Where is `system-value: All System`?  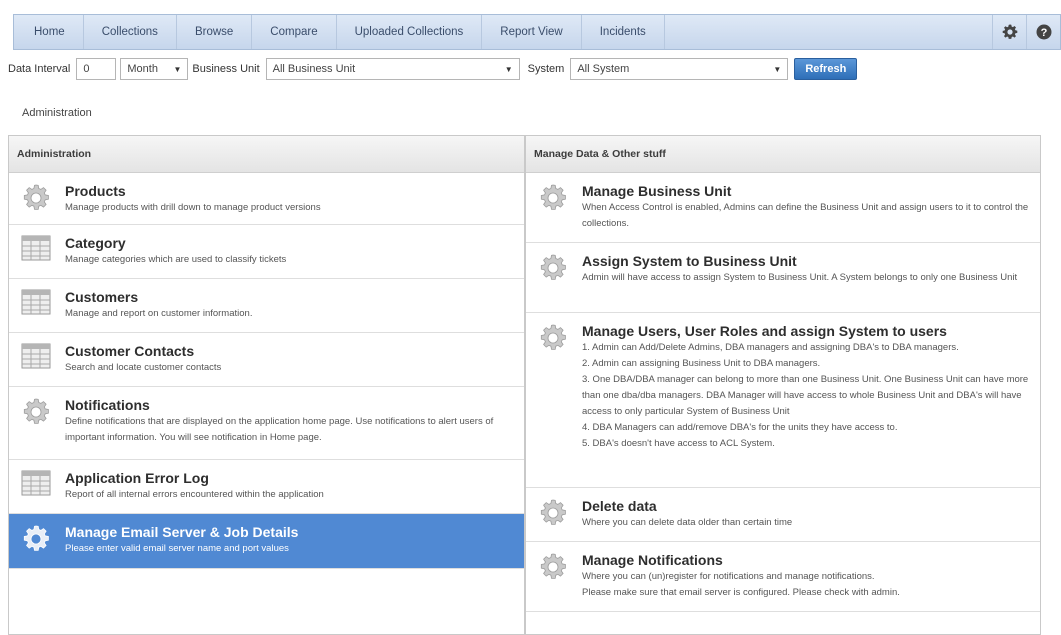 system-value: All System is located at coordinates (603, 69).